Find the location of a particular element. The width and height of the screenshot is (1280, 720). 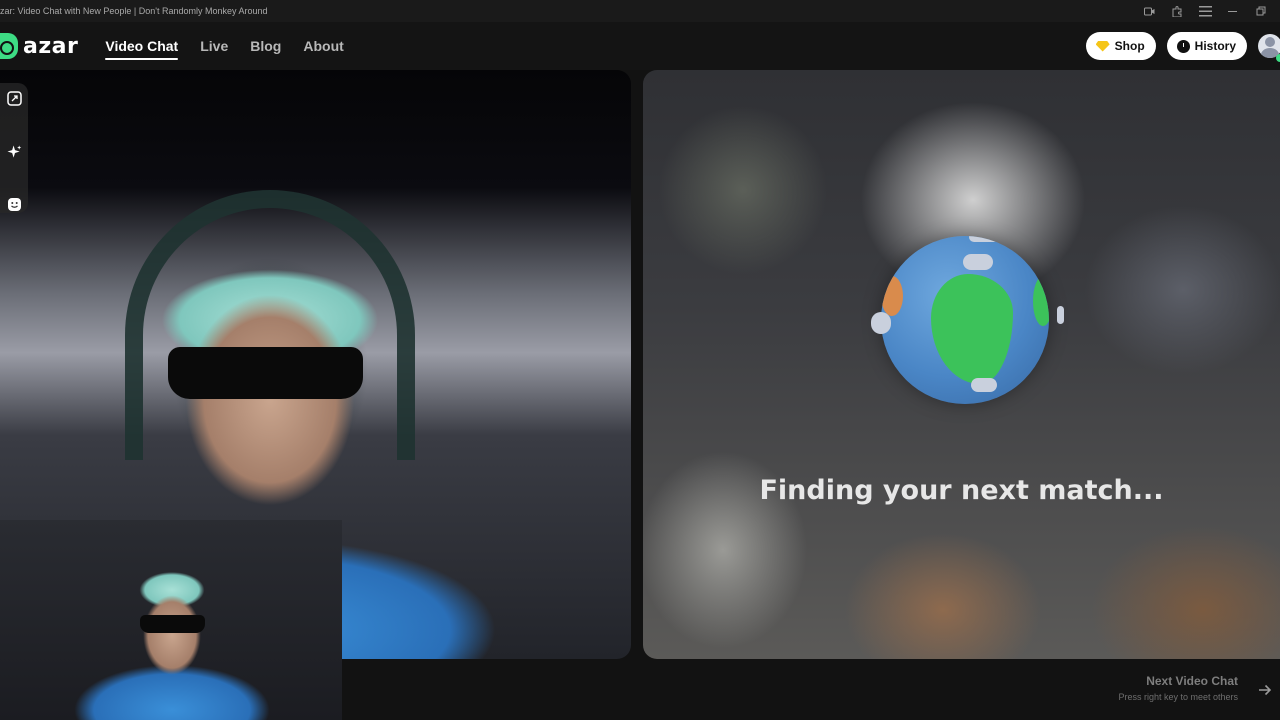

shop-button: Shop is located at coordinates (1120, 46).